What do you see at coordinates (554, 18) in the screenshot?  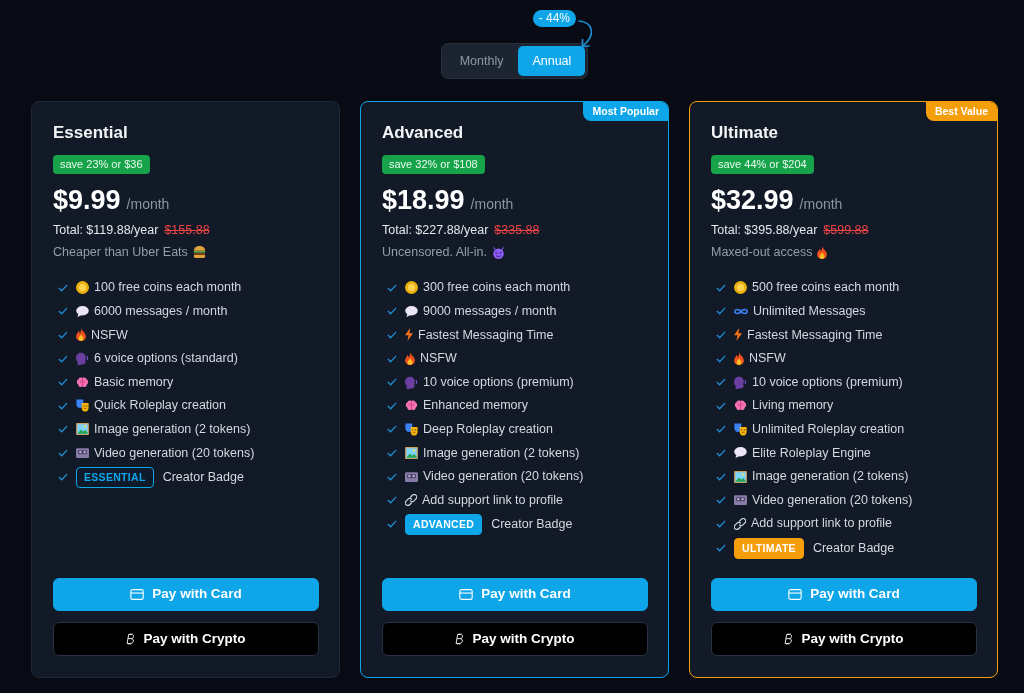 I see `discount-tag: - 44%` at bounding box center [554, 18].